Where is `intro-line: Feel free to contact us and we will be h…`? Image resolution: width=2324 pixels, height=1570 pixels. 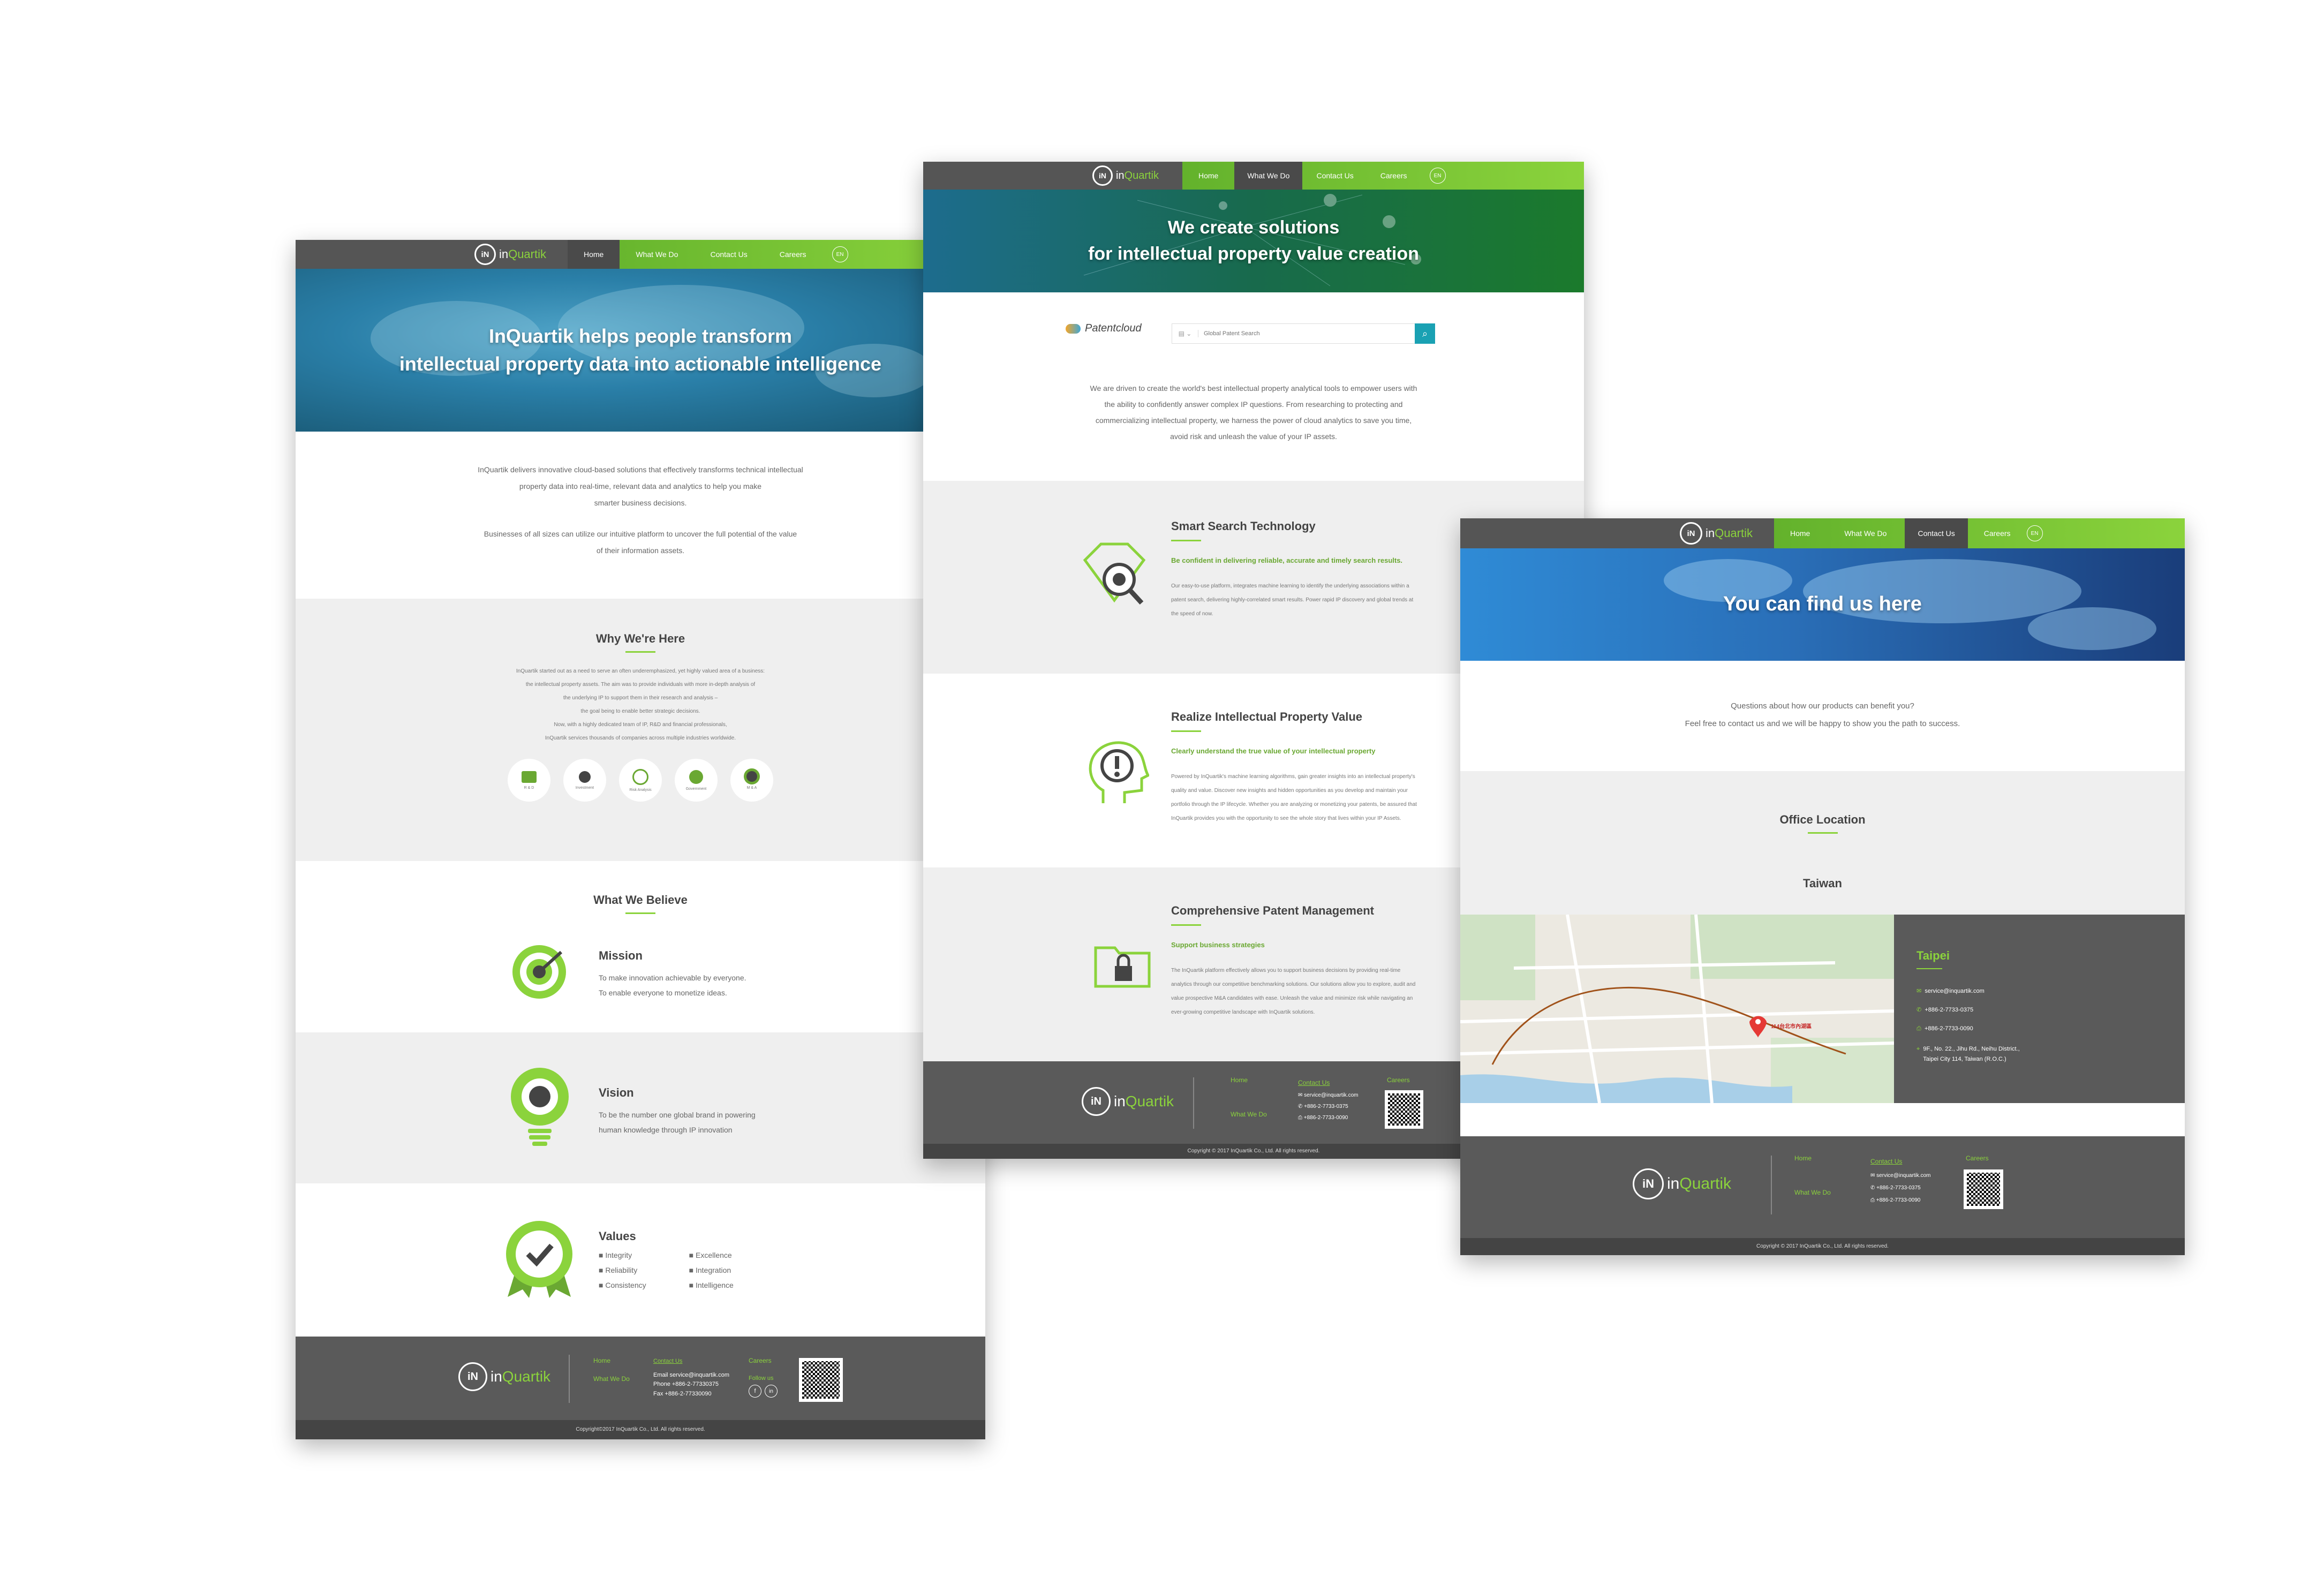 intro-line: Feel free to contact us and we will be h… is located at coordinates (1822, 723).